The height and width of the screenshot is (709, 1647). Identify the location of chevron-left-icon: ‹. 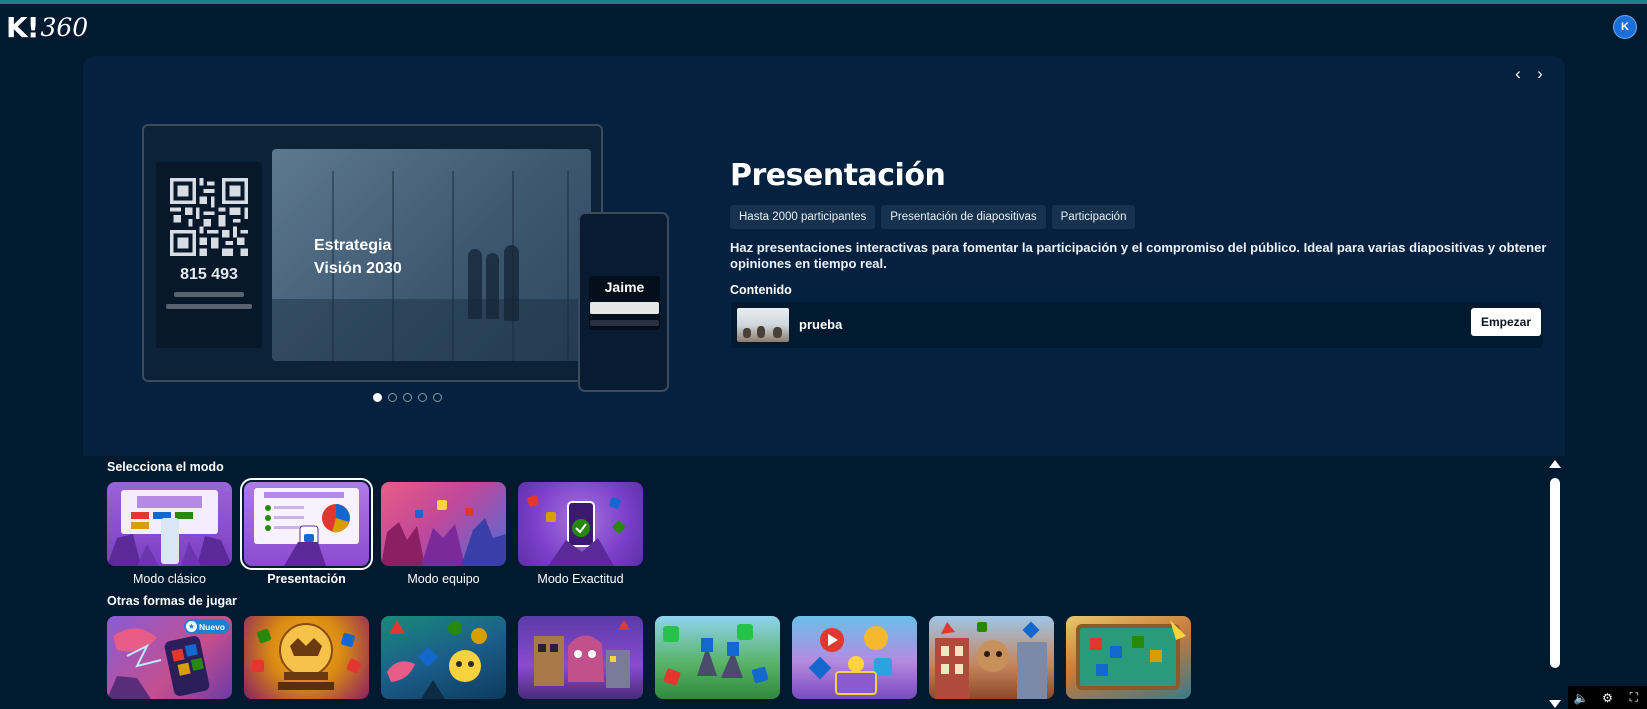
(1518, 74).